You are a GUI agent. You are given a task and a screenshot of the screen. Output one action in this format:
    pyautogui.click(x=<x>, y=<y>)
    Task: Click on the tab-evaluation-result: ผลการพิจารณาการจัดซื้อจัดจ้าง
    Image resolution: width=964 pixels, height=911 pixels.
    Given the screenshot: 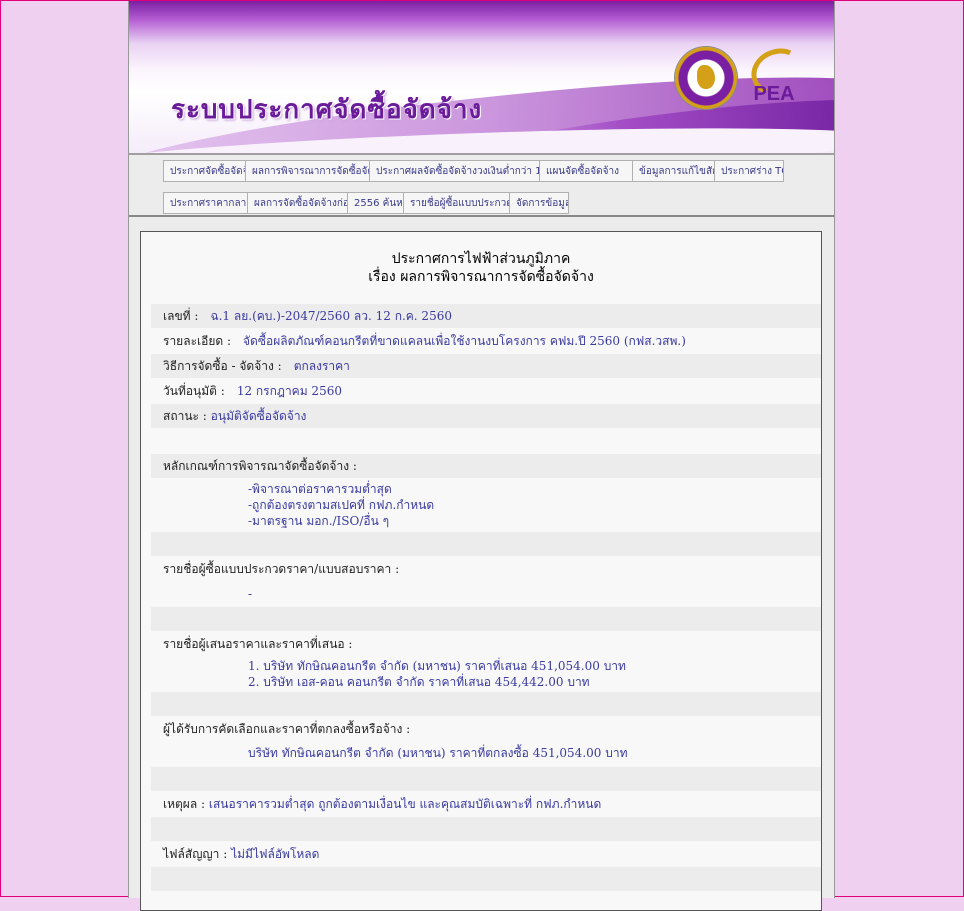 What is the action you would take?
    pyautogui.click(x=307, y=171)
    